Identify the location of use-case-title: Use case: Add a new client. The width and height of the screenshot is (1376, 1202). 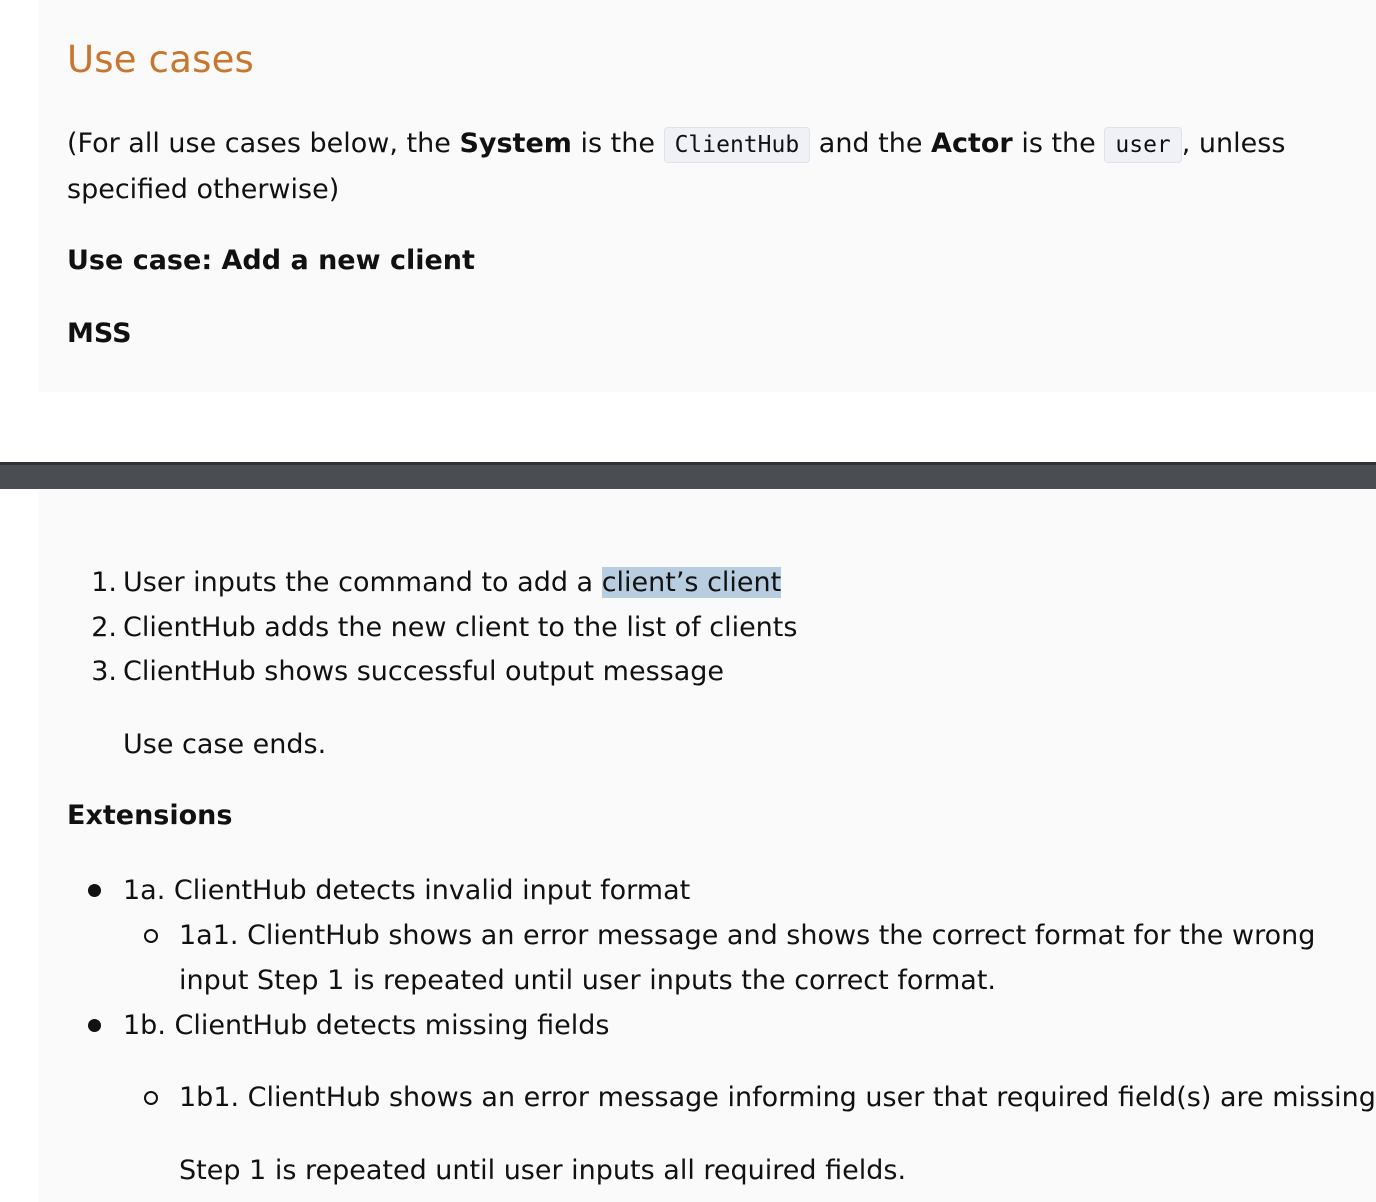
(271, 260).